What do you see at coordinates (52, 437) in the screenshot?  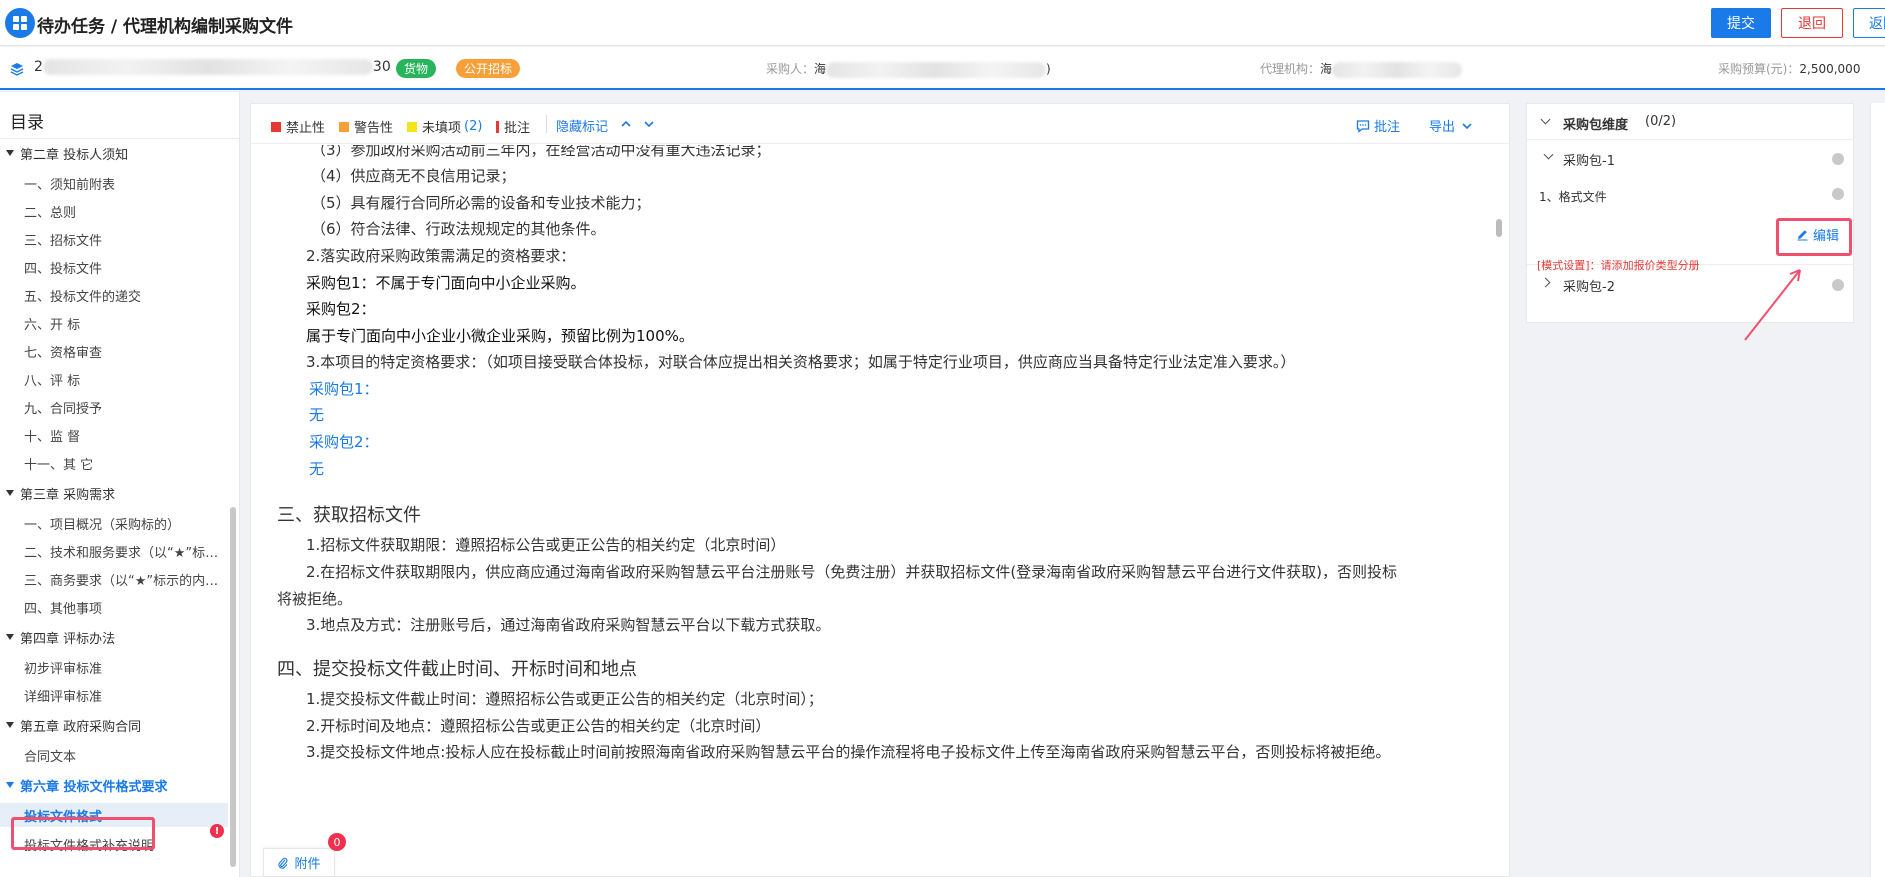 I see `toc-label: 十、监 督` at bounding box center [52, 437].